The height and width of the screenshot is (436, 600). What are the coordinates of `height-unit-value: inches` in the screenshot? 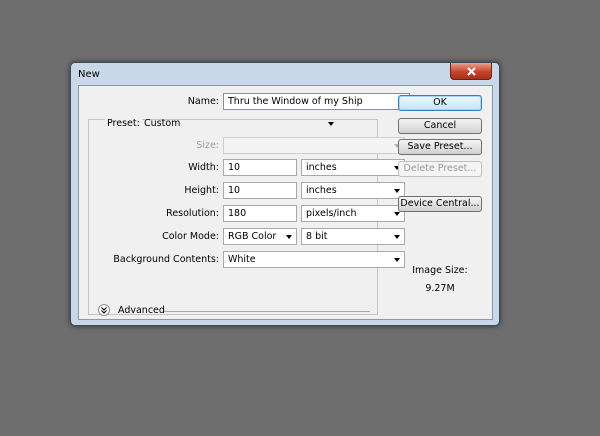 It's located at (321, 190).